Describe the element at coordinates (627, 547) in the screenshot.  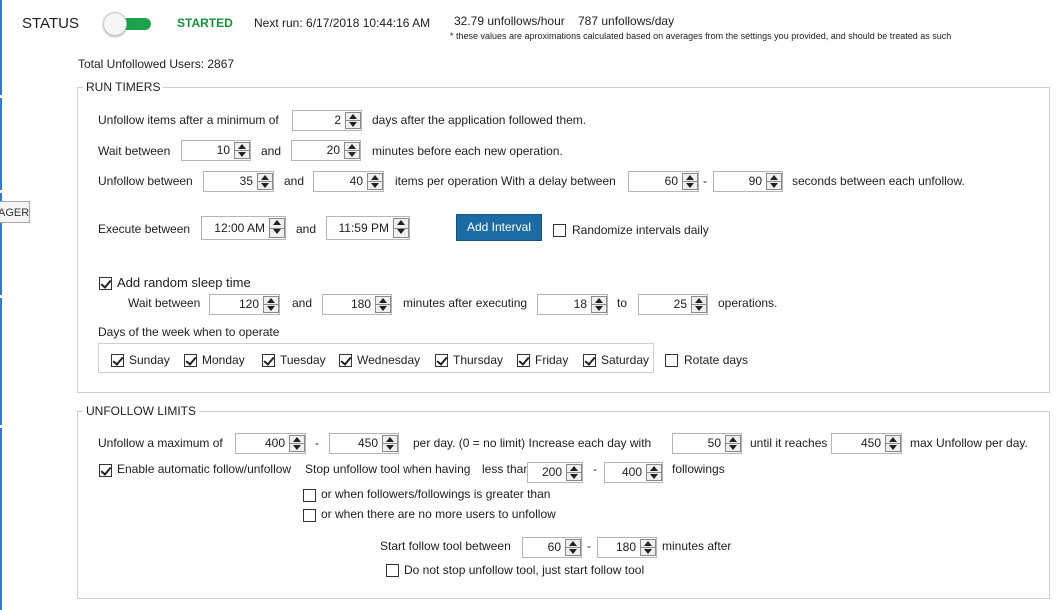
I see `start-max-spinner: 180` at that location.